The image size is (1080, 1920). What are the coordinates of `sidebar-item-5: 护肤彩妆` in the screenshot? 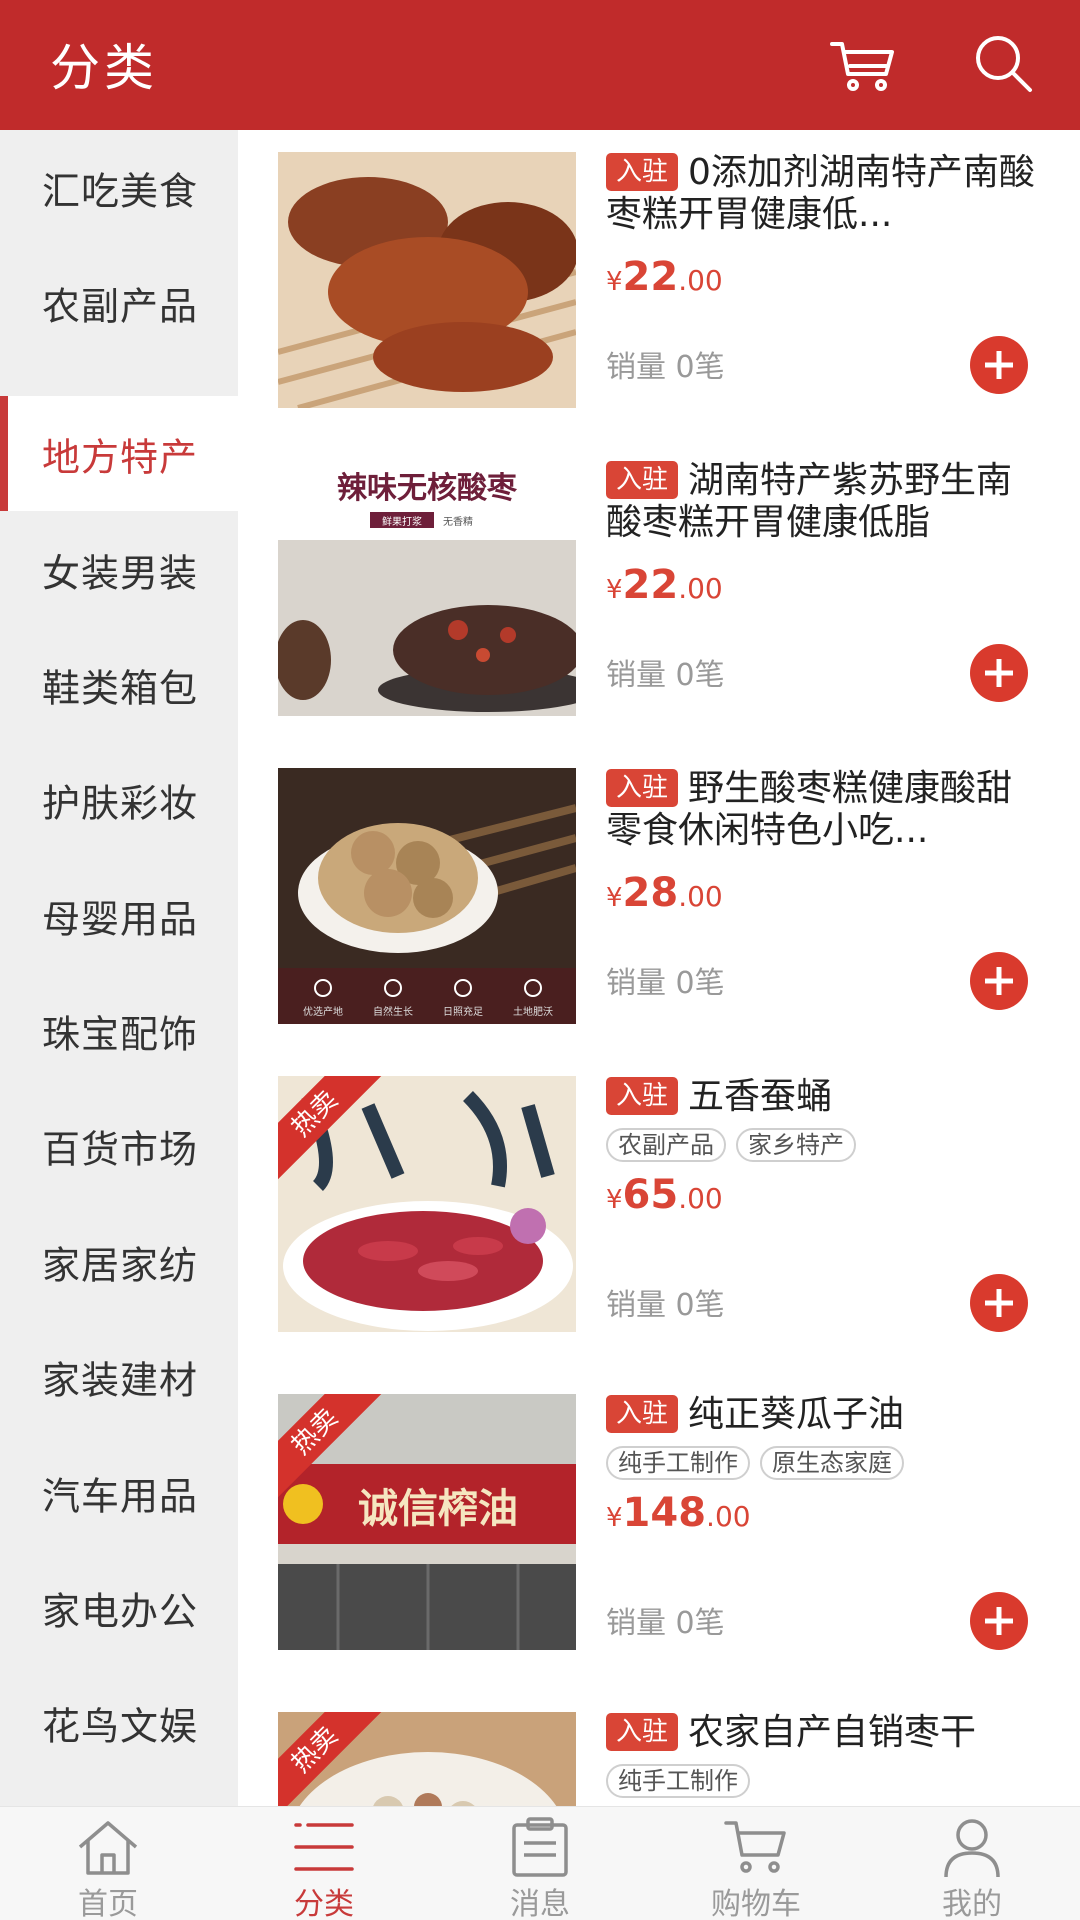 It's located at (119, 799).